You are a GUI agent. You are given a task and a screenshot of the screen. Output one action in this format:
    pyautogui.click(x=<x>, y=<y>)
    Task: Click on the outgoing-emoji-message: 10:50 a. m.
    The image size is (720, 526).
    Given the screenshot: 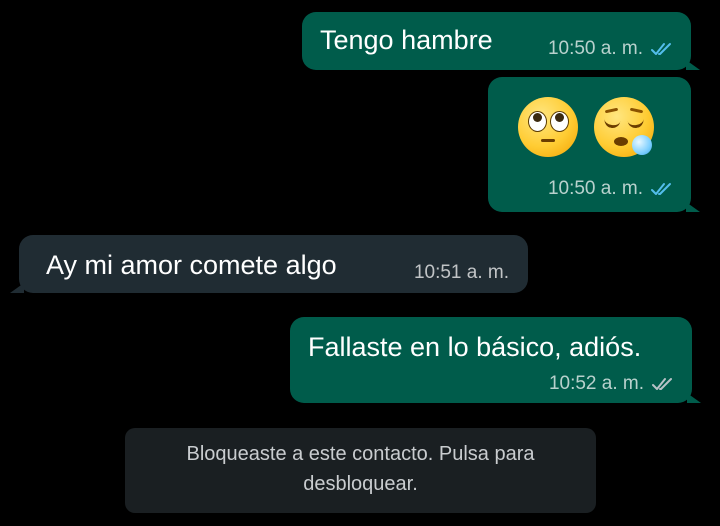 What is the action you would take?
    pyautogui.click(x=594, y=144)
    